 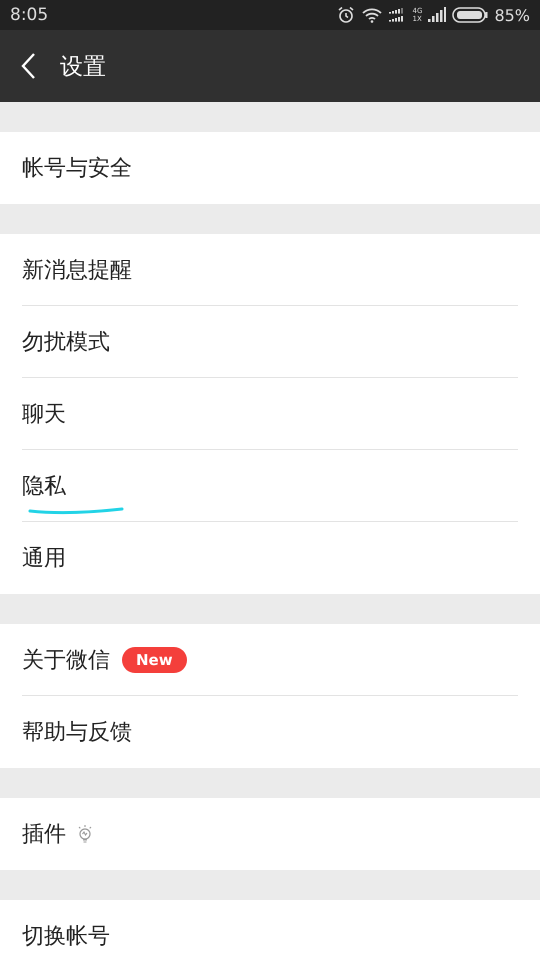 What do you see at coordinates (44, 558) in the screenshot?
I see `item-label: 通用` at bounding box center [44, 558].